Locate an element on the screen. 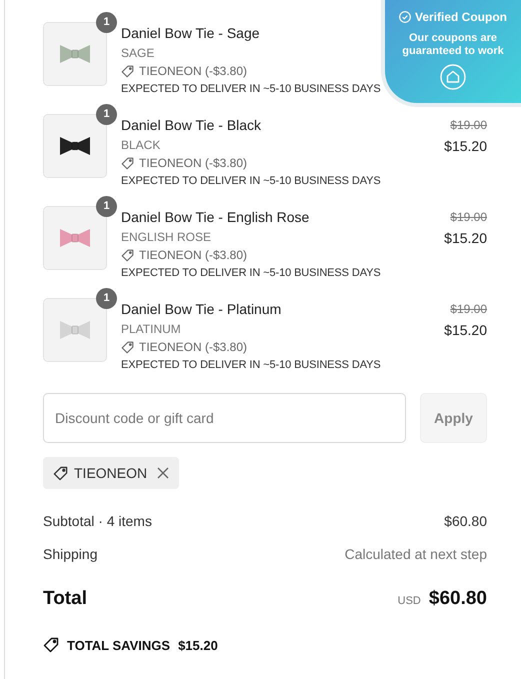  product-name: Daniel Bow Tie - Platinum is located at coordinates (201, 309).